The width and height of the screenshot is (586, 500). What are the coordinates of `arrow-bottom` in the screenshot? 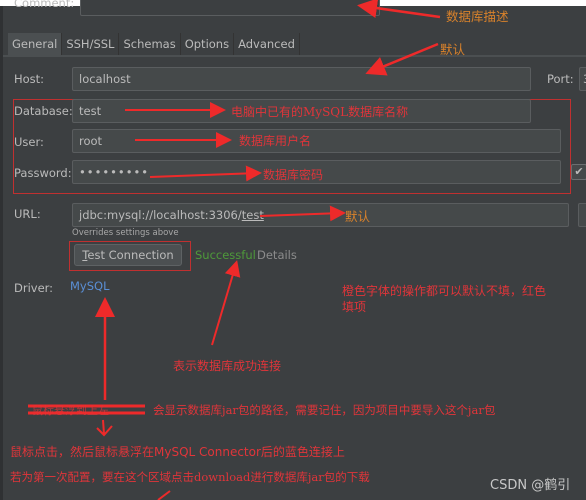 It's located at (164, 495).